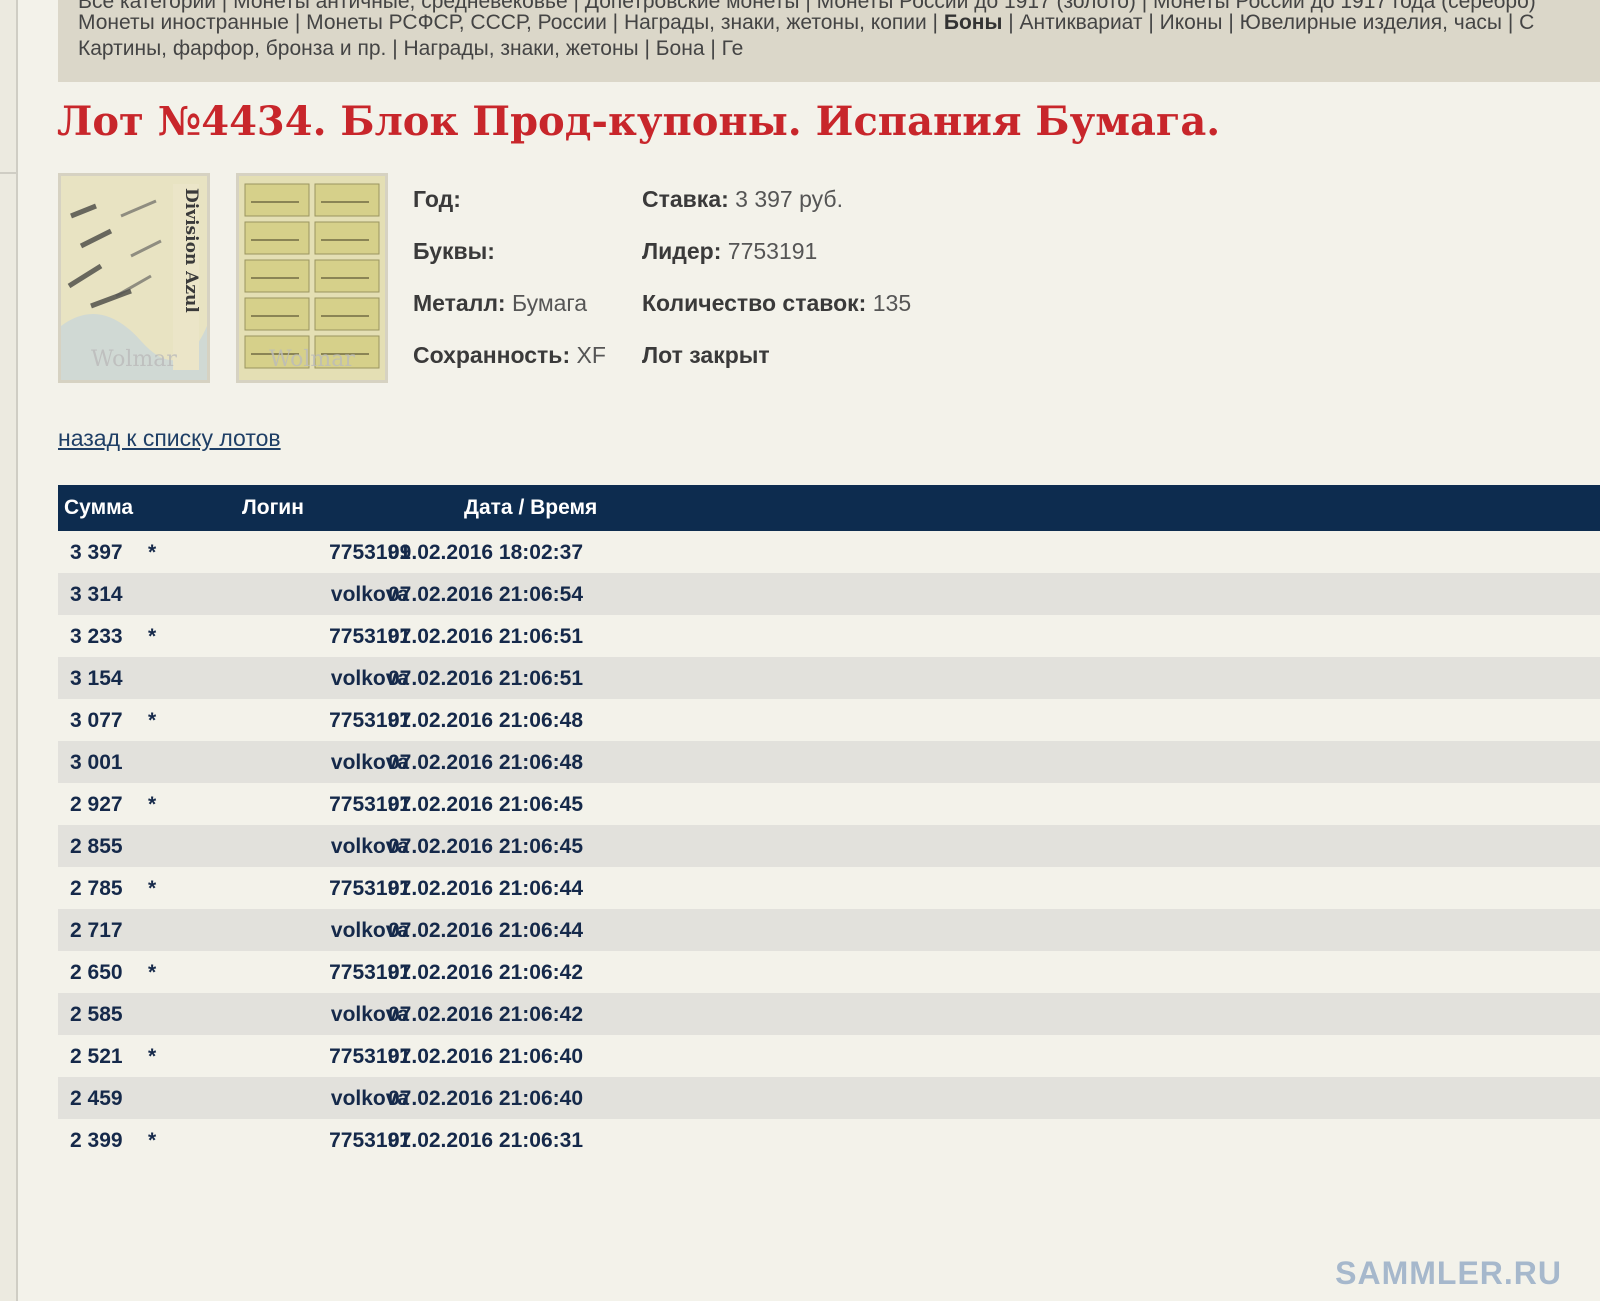 Image resolution: width=1600 pixels, height=1301 pixels. I want to click on bid-amount: 2 785, so click(96, 888).